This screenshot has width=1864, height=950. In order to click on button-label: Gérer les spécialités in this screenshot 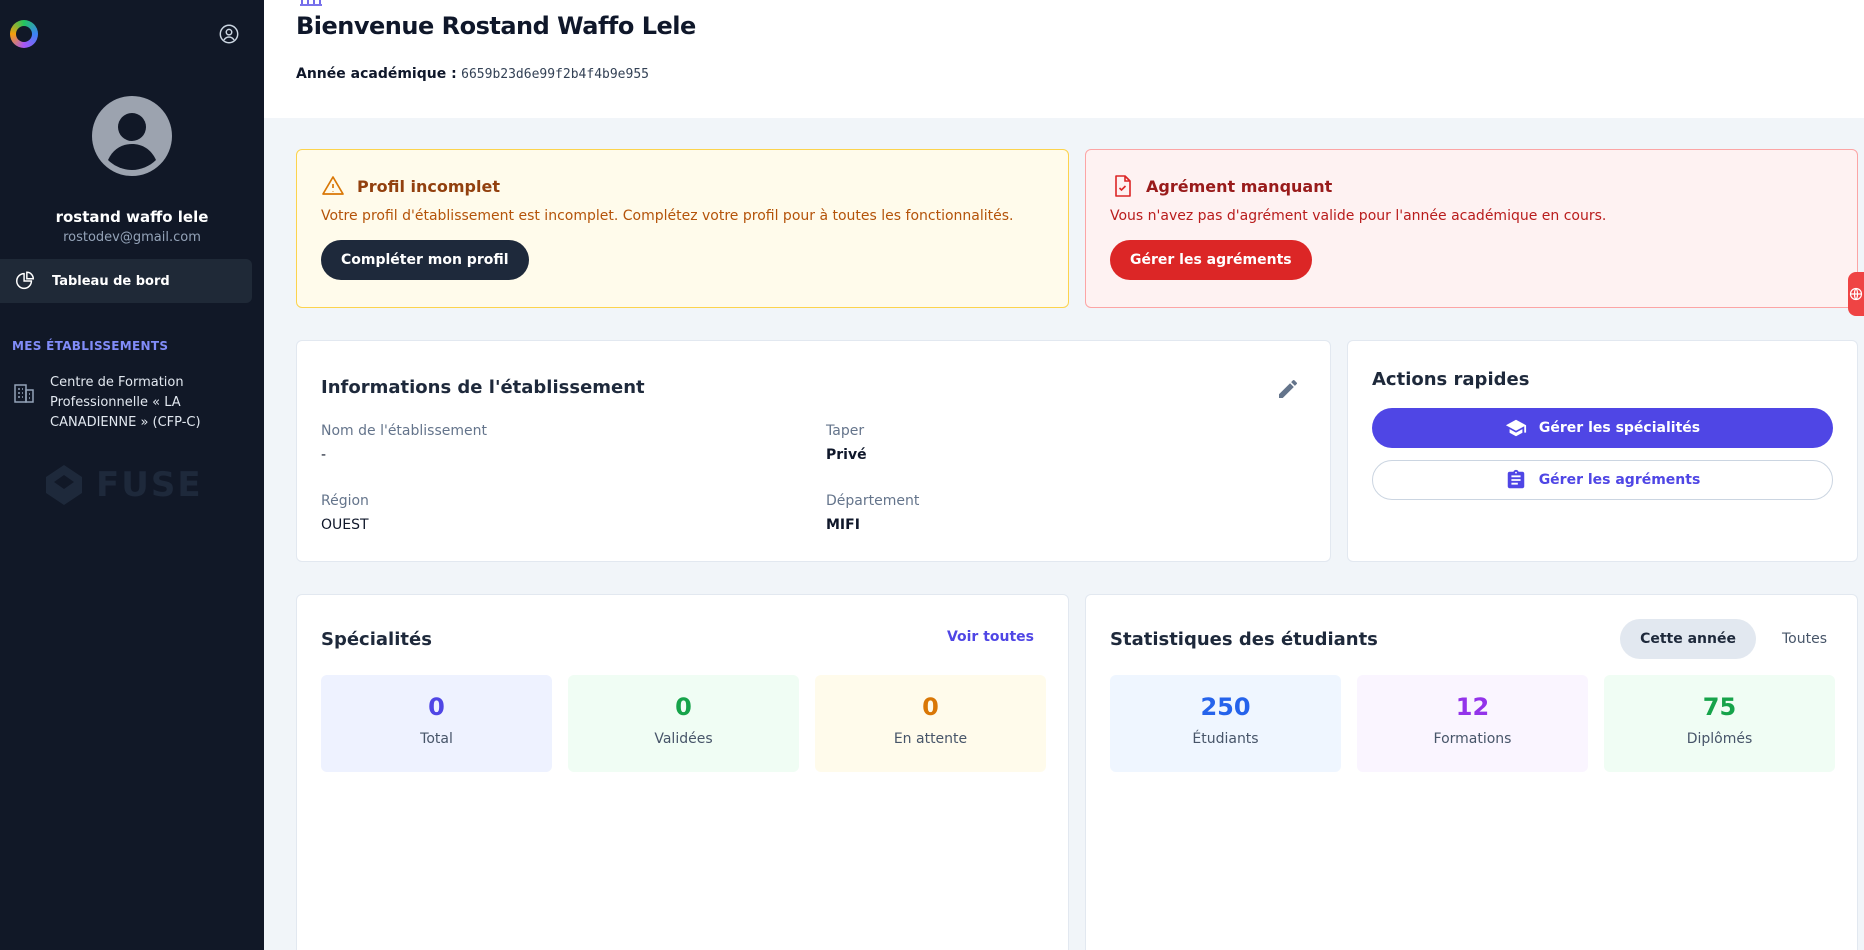, I will do `click(1619, 428)`.